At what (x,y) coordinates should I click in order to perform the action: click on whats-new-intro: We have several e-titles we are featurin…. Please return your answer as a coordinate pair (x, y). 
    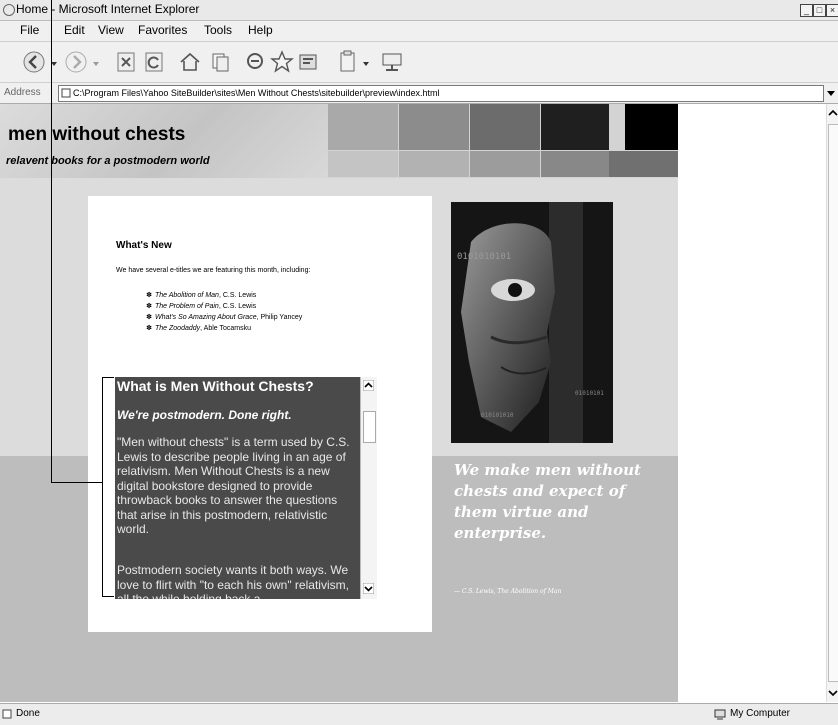
    Looking at the image, I should click on (213, 270).